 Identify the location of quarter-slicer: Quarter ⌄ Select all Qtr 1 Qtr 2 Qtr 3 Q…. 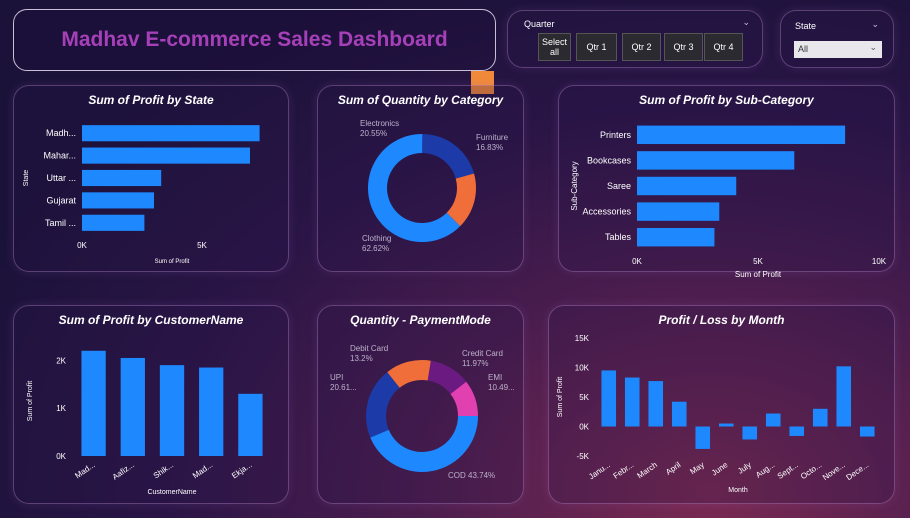
(635, 39).